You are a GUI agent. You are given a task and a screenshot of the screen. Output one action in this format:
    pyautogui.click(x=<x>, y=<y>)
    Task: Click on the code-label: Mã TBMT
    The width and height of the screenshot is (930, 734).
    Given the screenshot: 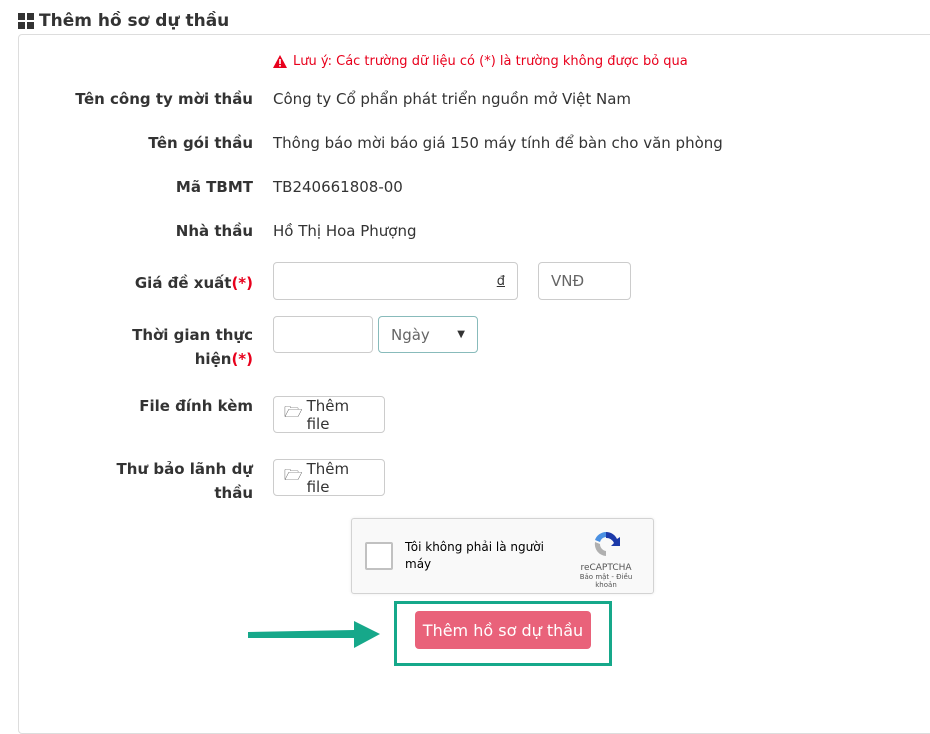 What is the action you would take?
    pyautogui.click(x=214, y=187)
    